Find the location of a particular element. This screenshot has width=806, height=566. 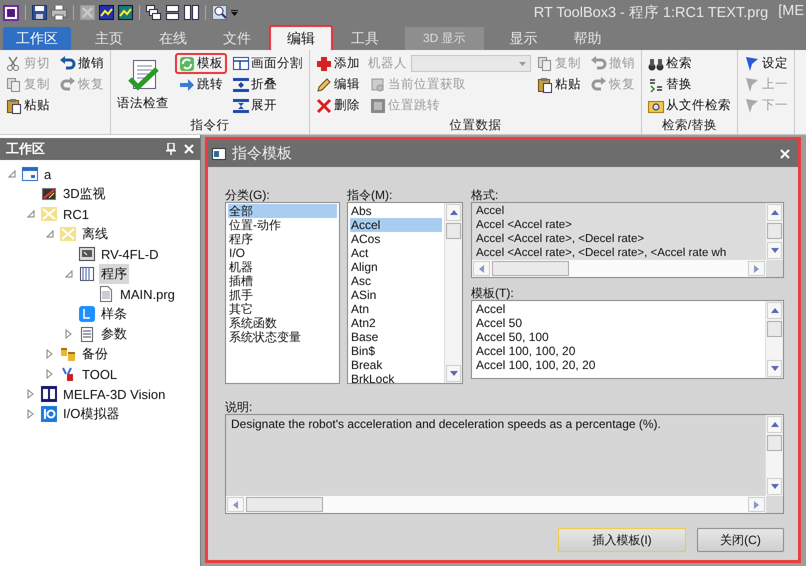

tree-item: a is located at coordinates (48, 174).